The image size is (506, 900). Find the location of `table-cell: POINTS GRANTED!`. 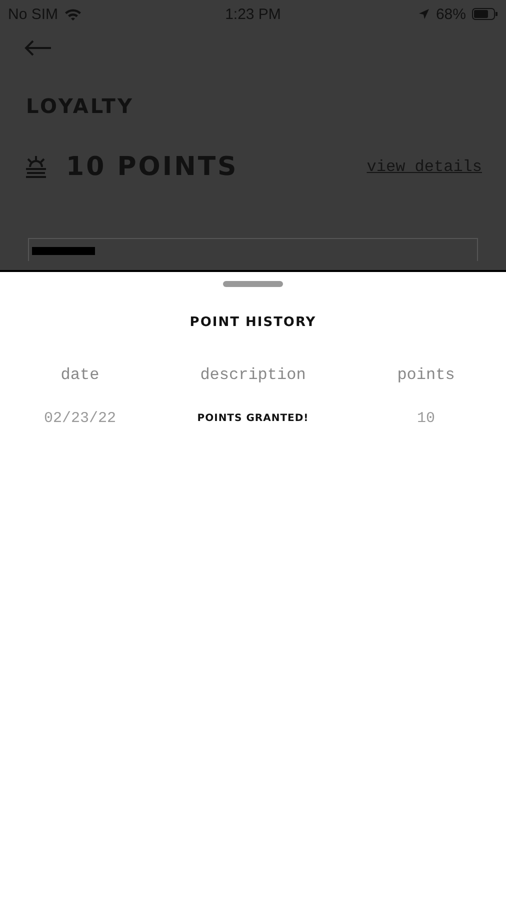

table-cell: POINTS GRANTED! is located at coordinates (253, 418).